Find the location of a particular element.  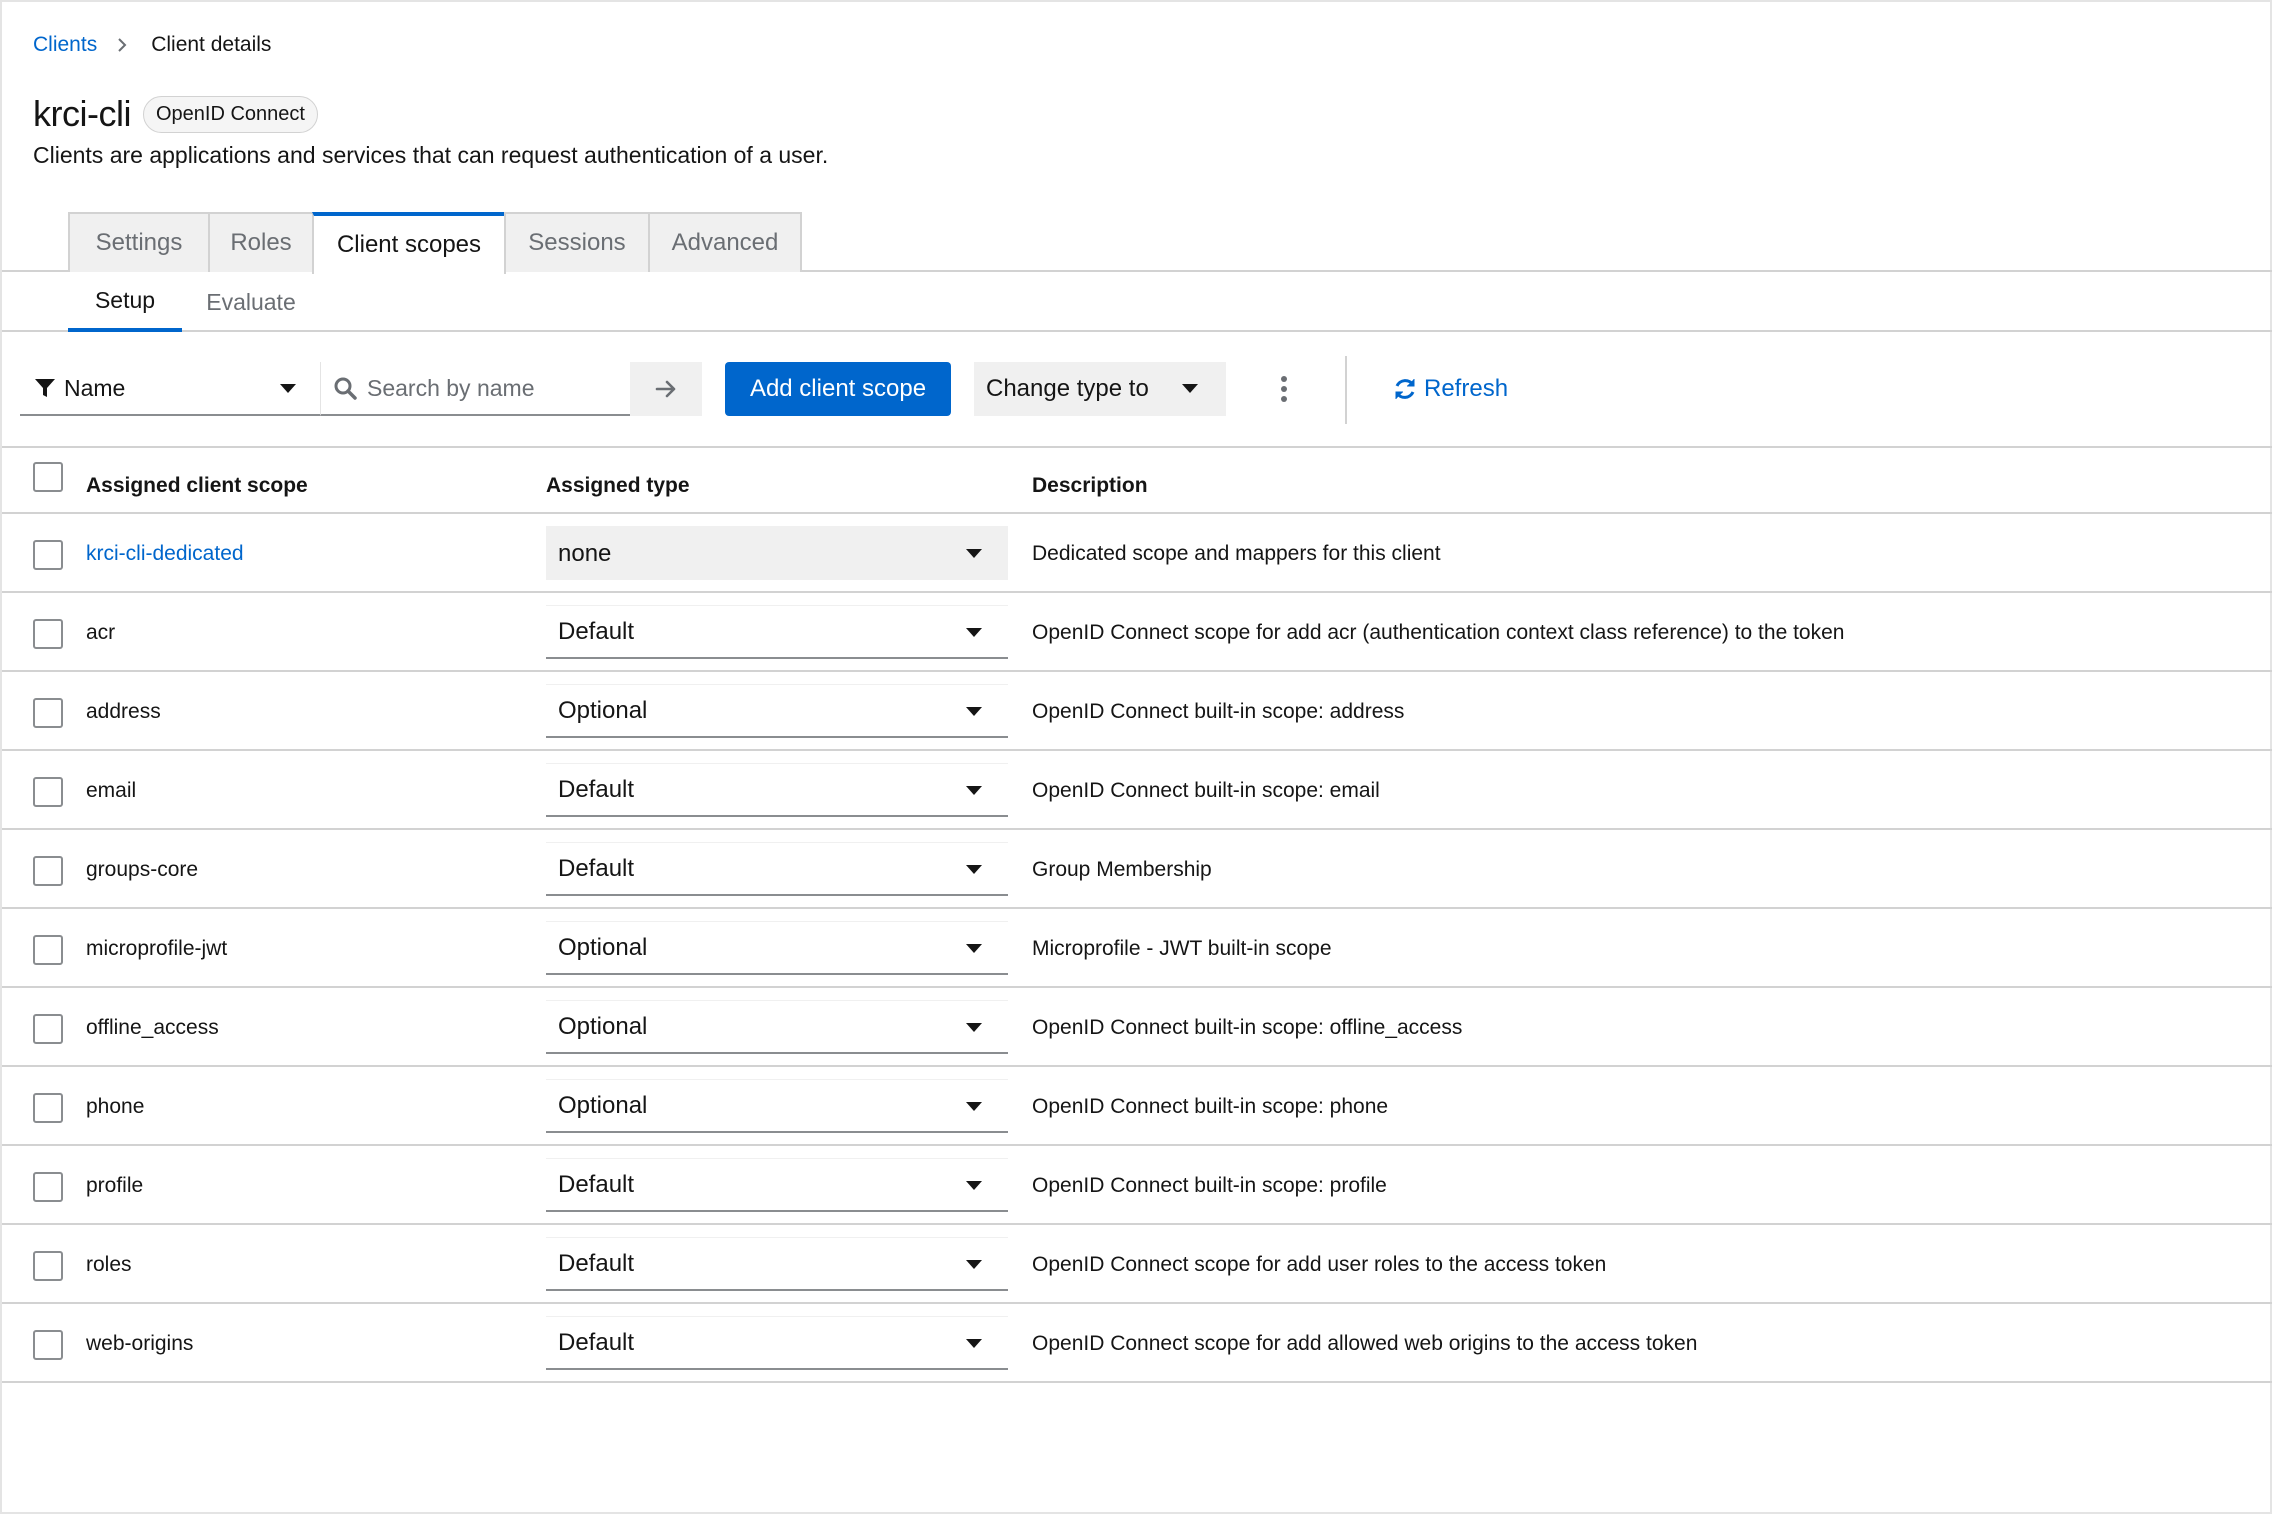

scope-description: OpenID Connect built-in scope: phone is located at coordinates (1210, 1106).